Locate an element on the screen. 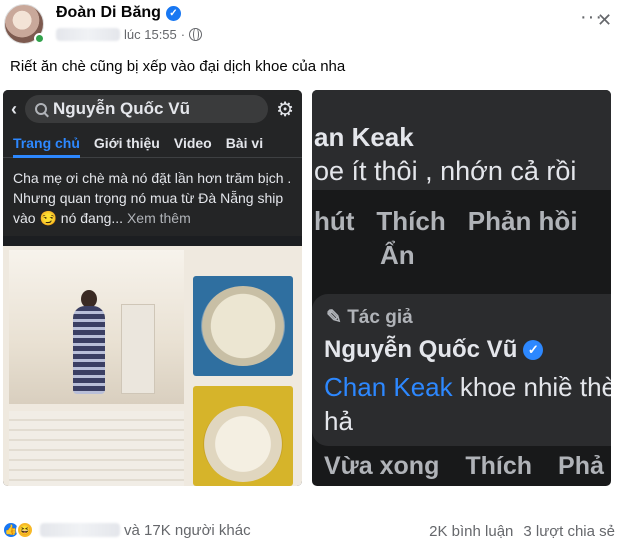  reaction-names: và 17K người khác is located at coordinates (145, 530).